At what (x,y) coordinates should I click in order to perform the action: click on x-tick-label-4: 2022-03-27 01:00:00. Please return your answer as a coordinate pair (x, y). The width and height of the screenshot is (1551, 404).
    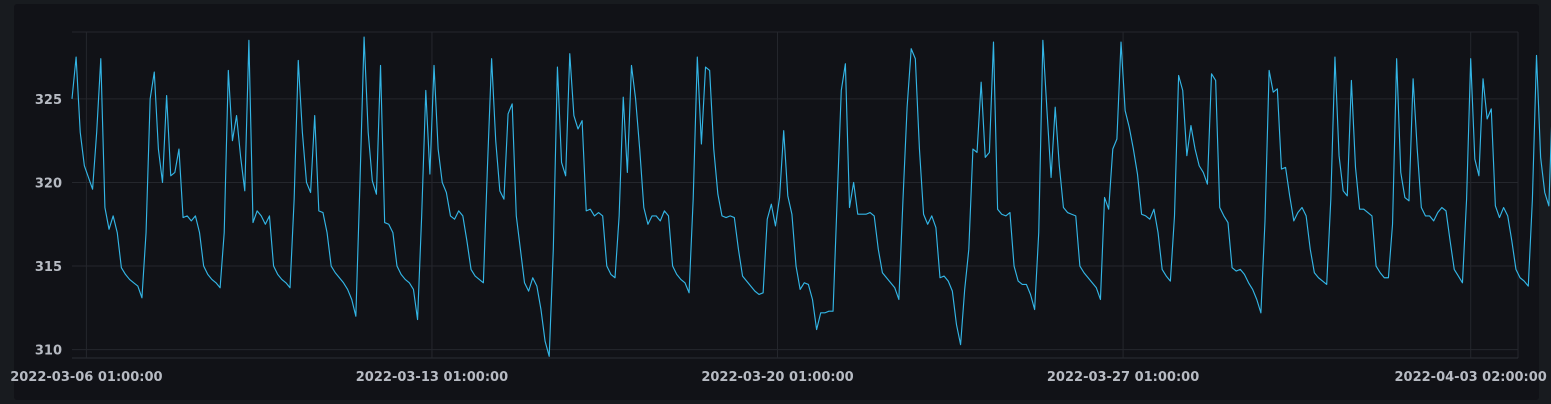
    Looking at the image, I should click on (1123, 377).